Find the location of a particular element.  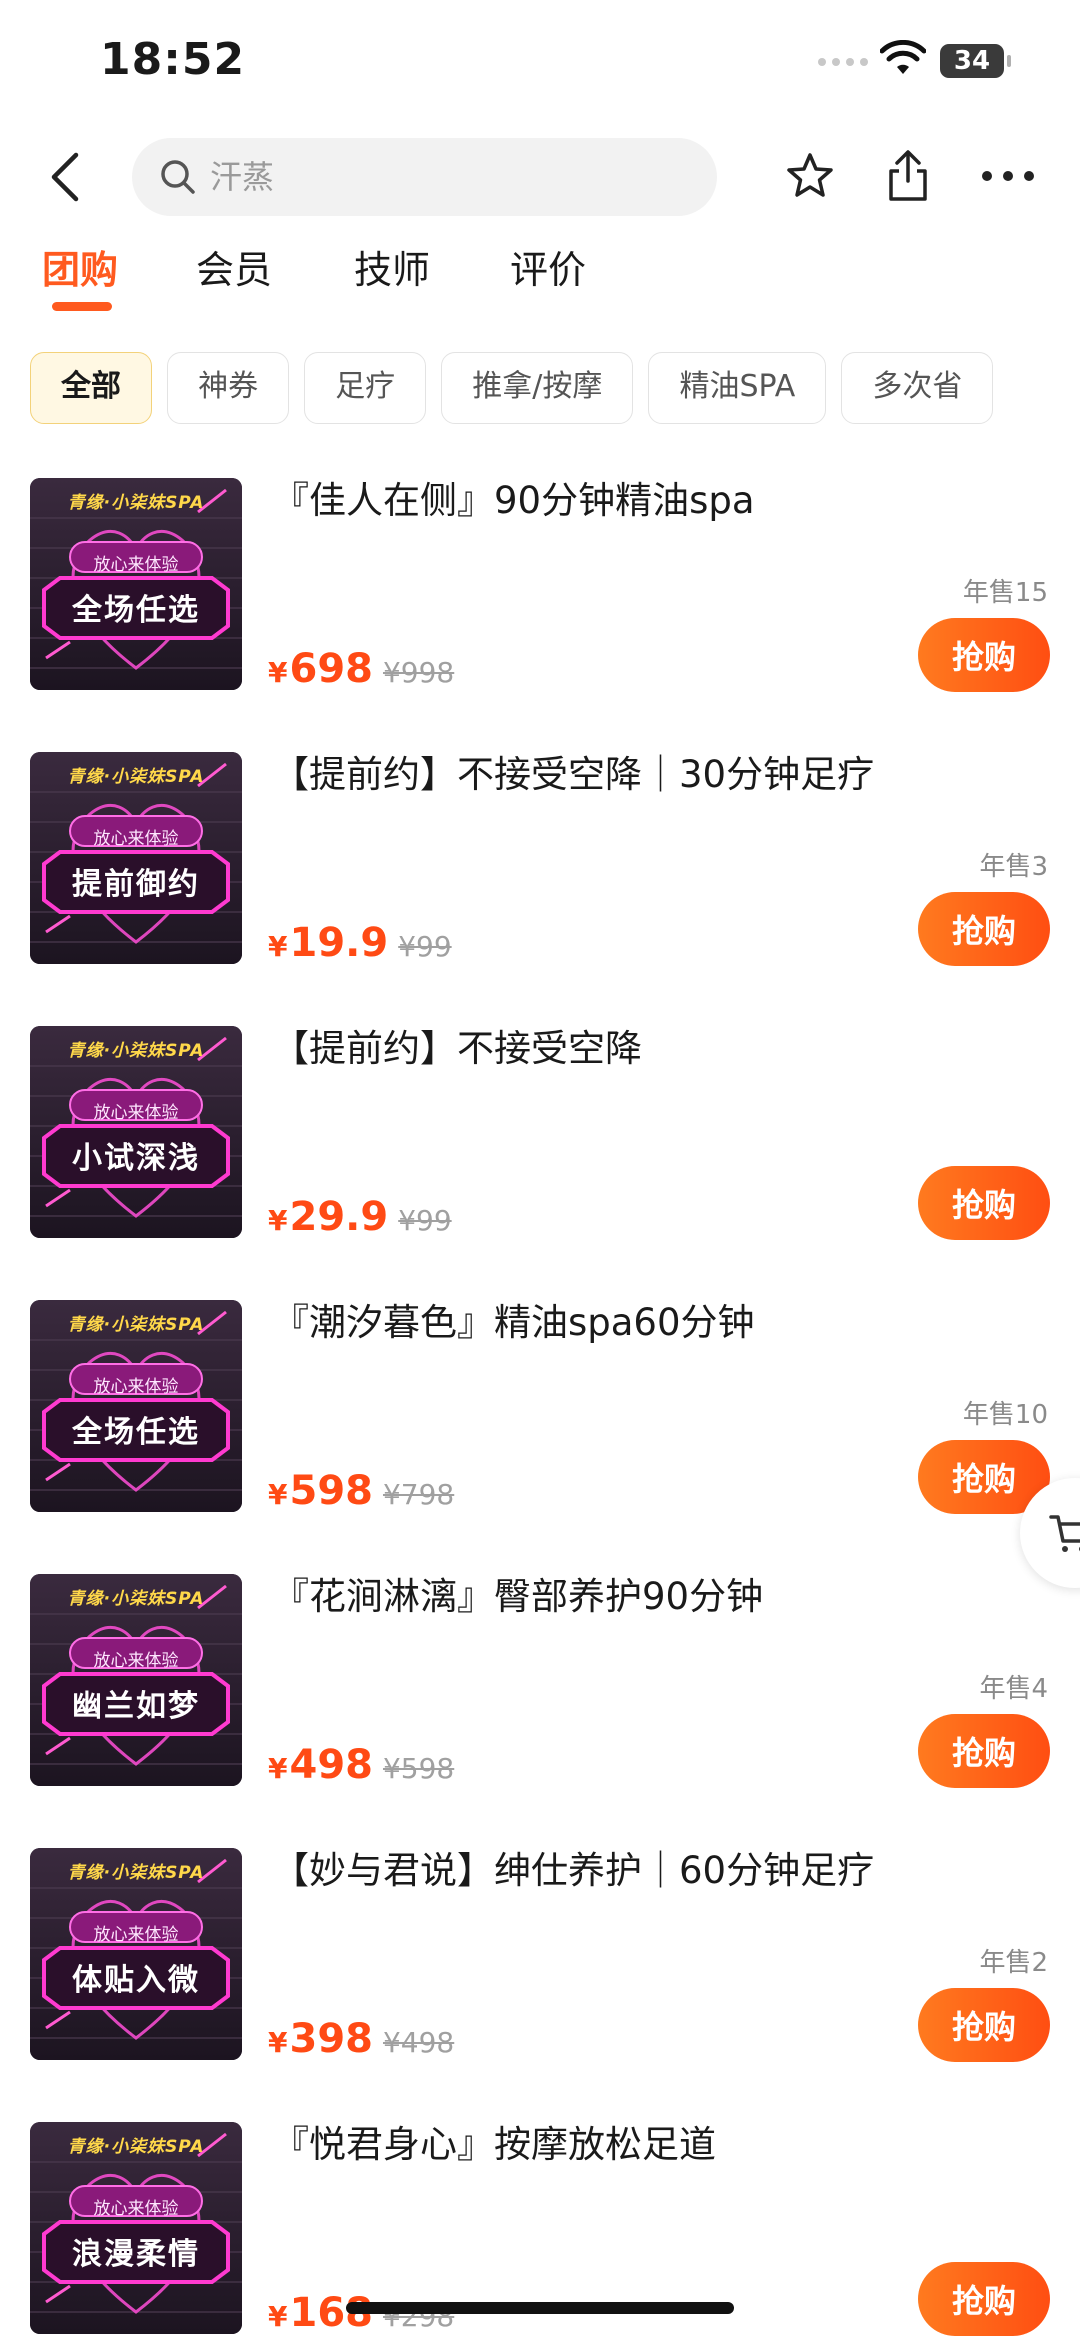

product-title: 【提前约】不接受空降｜30分钟足疗 is located at coordinates (573, 774).